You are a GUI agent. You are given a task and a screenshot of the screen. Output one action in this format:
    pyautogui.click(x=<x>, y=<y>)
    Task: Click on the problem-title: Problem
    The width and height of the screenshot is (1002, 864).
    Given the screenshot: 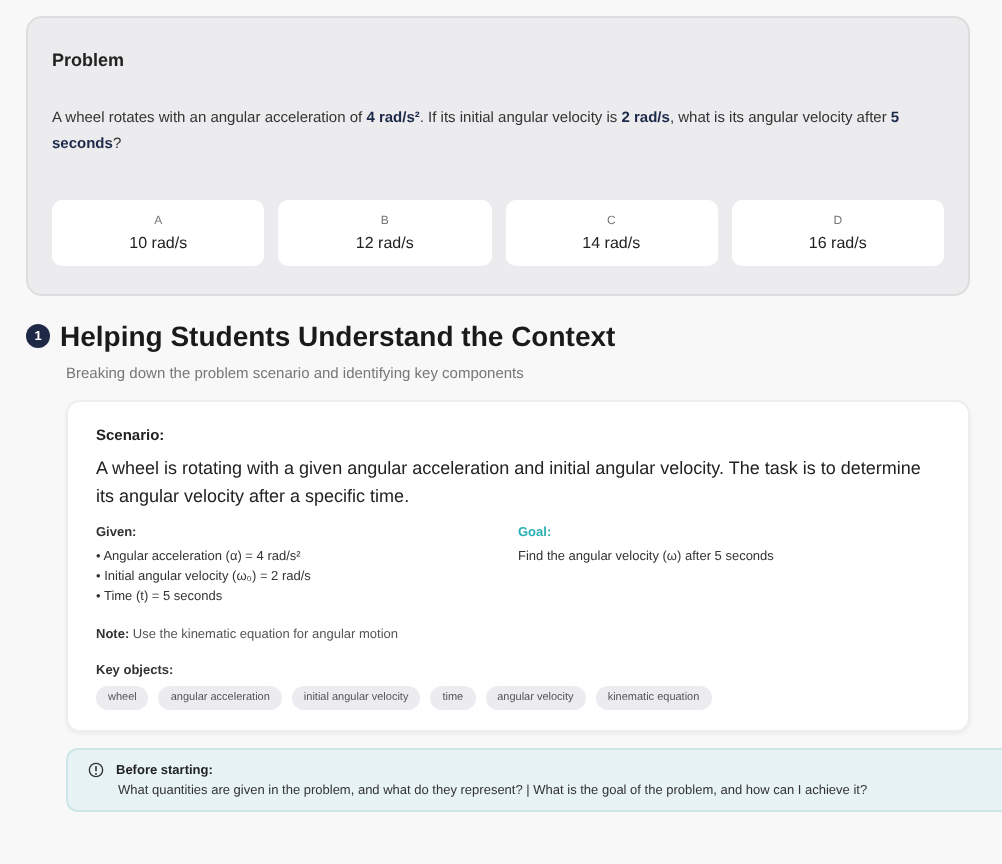 What is the action you would take?
    pyautogui.click(x=89, y=60)
    